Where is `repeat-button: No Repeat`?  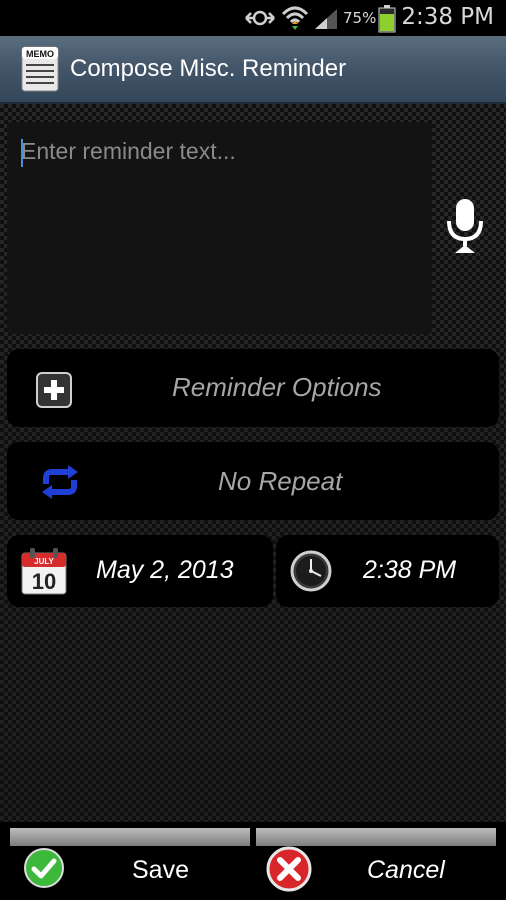 repeat-button: No Repeat is located at coordinates (253, 481).